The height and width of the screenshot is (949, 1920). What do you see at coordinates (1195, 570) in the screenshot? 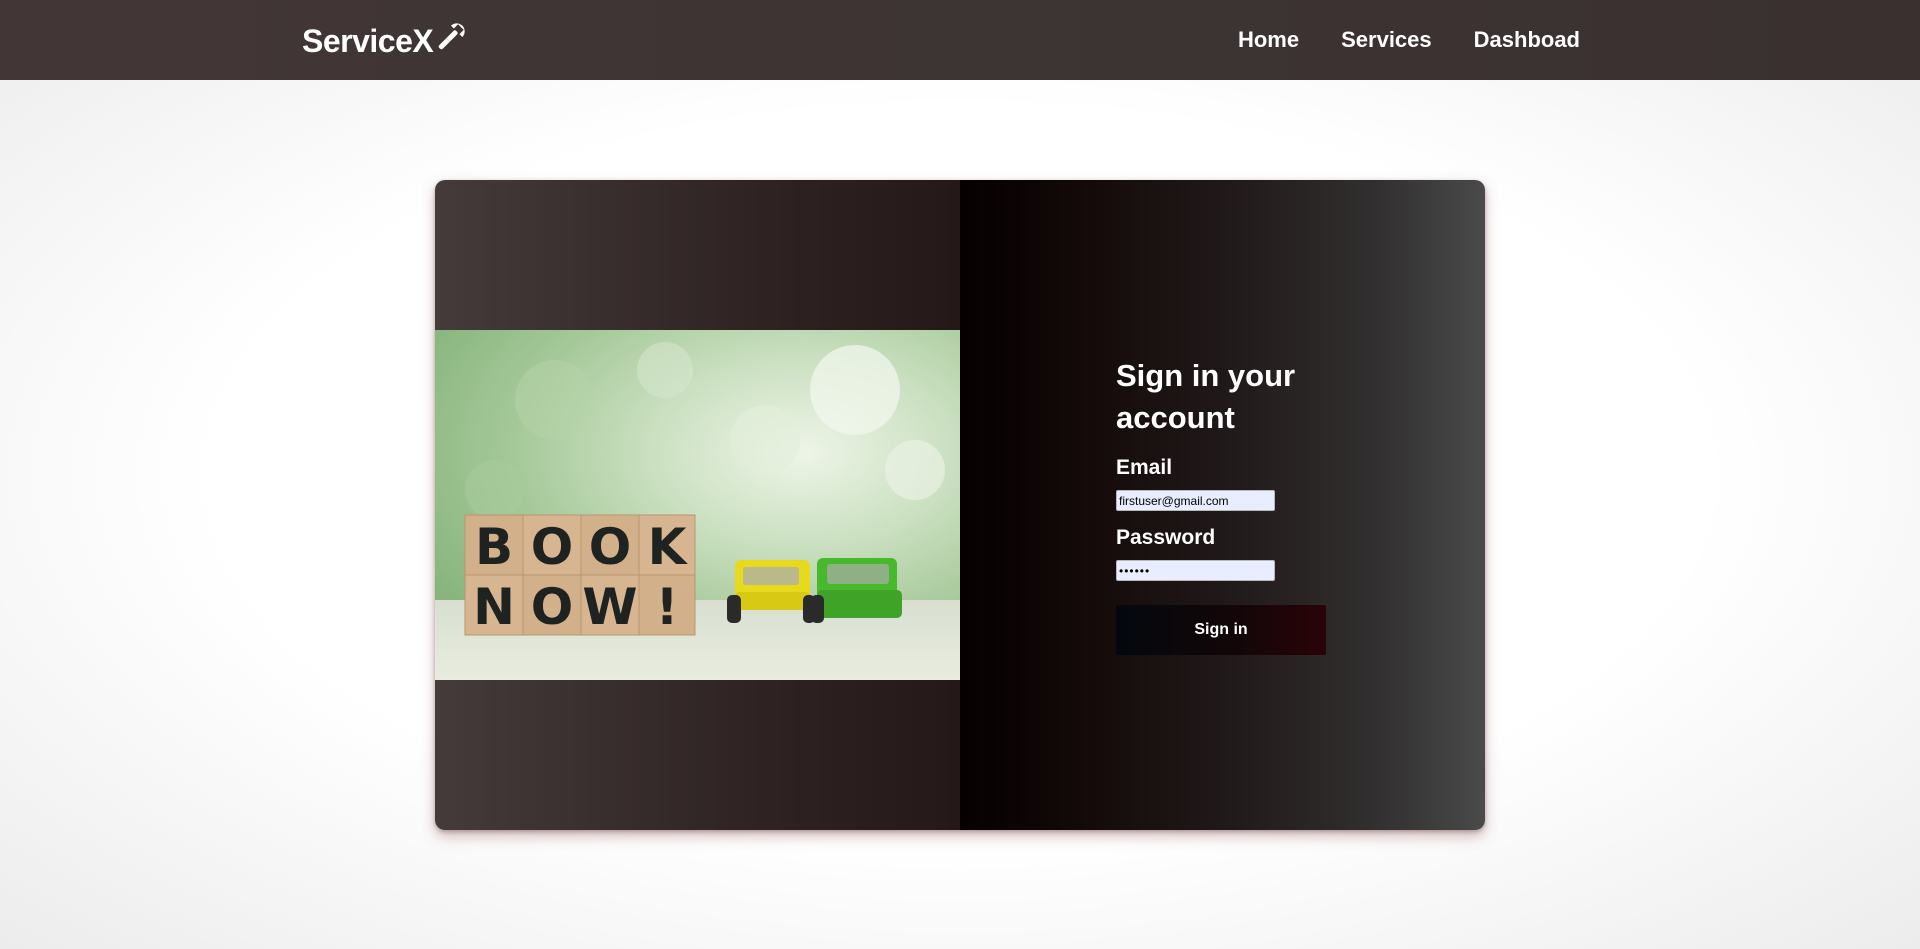
I see `password-field` at bounding box center [1195, 570].